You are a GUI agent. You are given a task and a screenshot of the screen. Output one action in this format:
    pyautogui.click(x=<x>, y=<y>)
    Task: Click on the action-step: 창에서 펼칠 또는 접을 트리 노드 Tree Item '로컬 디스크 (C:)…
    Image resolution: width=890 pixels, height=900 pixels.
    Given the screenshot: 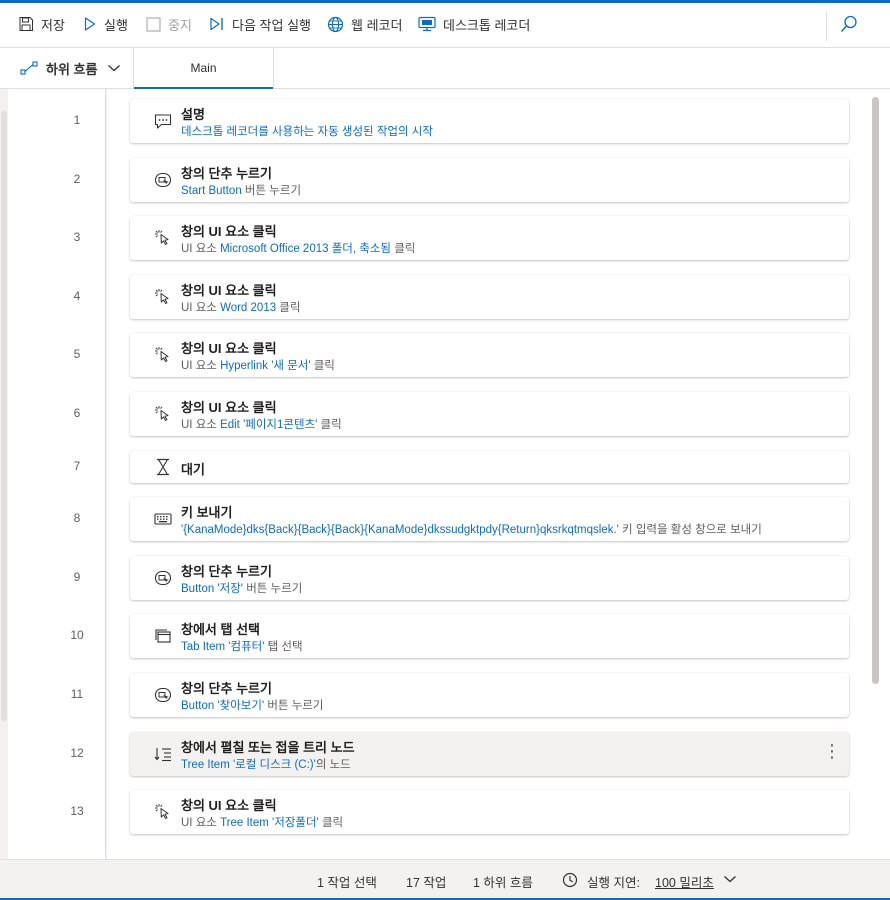 What is the action you would take?
    pyautogui.click(x=489, y=753)
    